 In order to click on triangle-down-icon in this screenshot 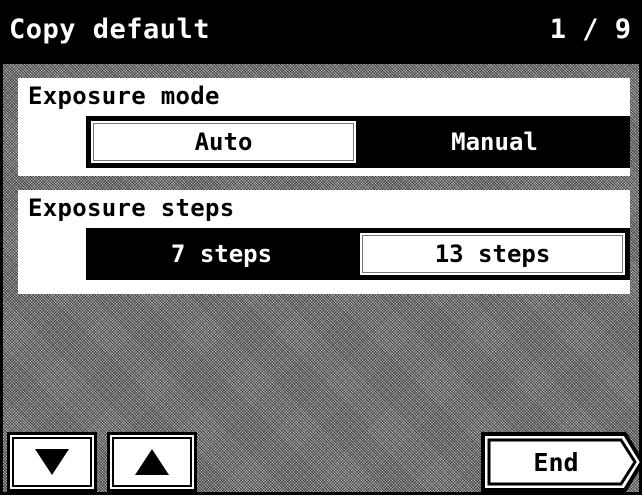, I will do `click(52, 462)`.